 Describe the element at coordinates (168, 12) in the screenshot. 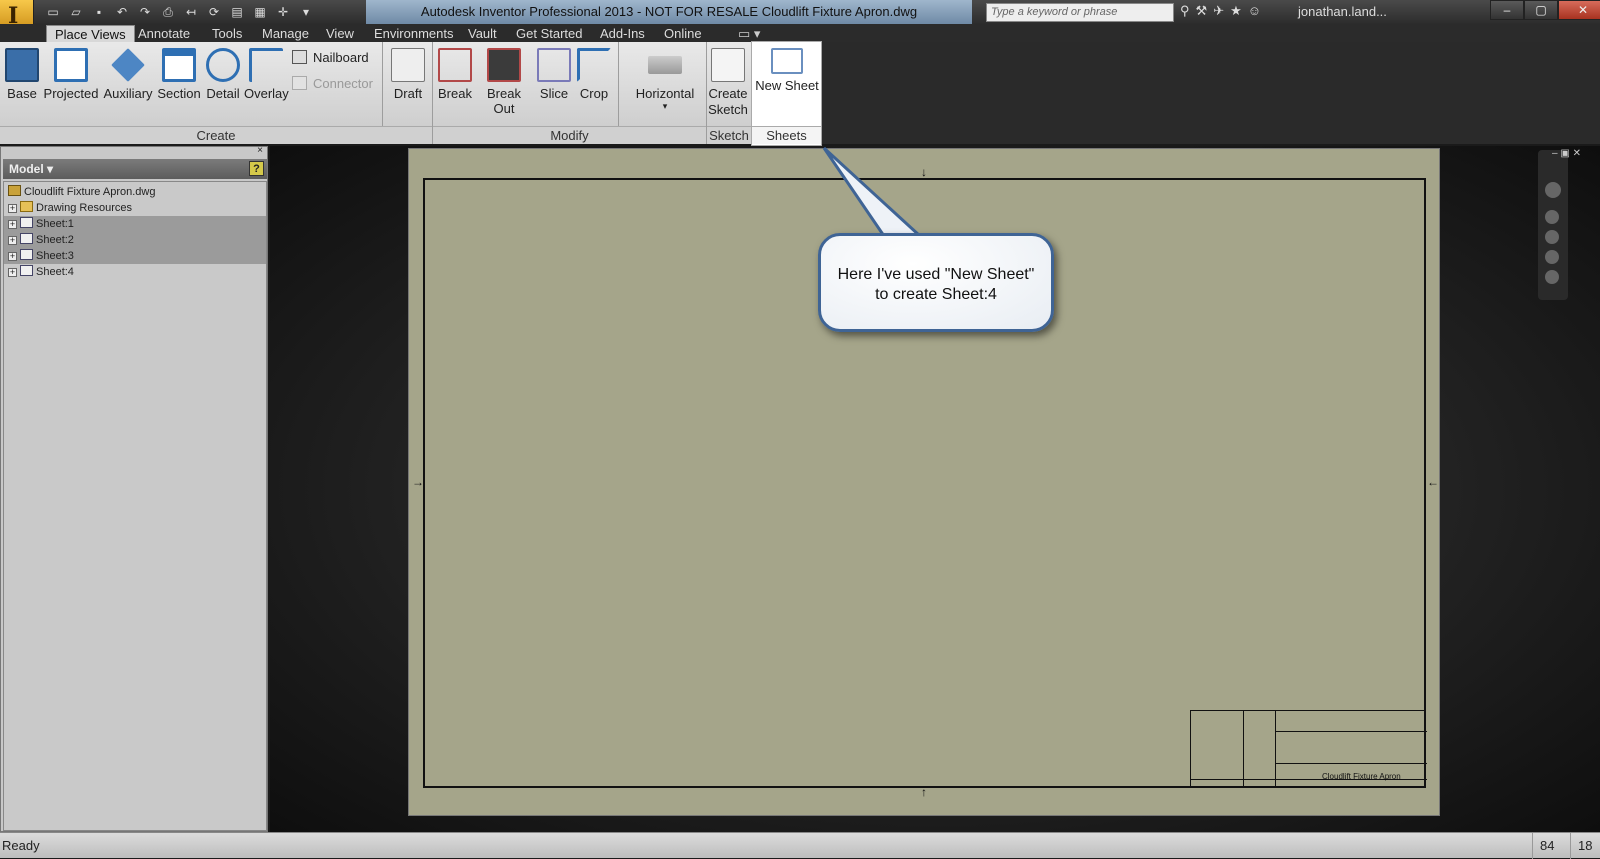

I see `print-icon: ⎙` at that location.